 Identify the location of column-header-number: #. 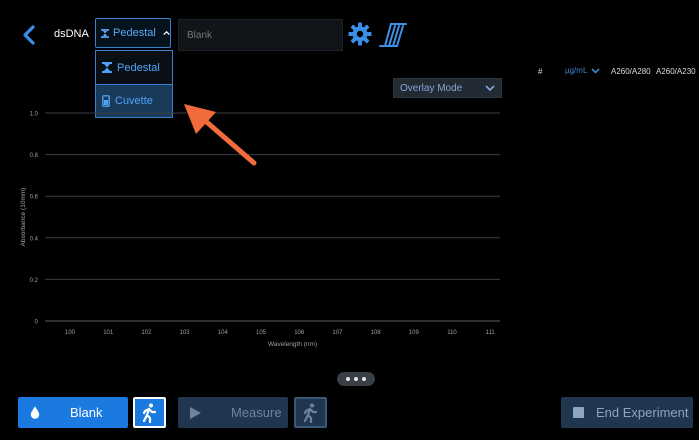
(540, 71).